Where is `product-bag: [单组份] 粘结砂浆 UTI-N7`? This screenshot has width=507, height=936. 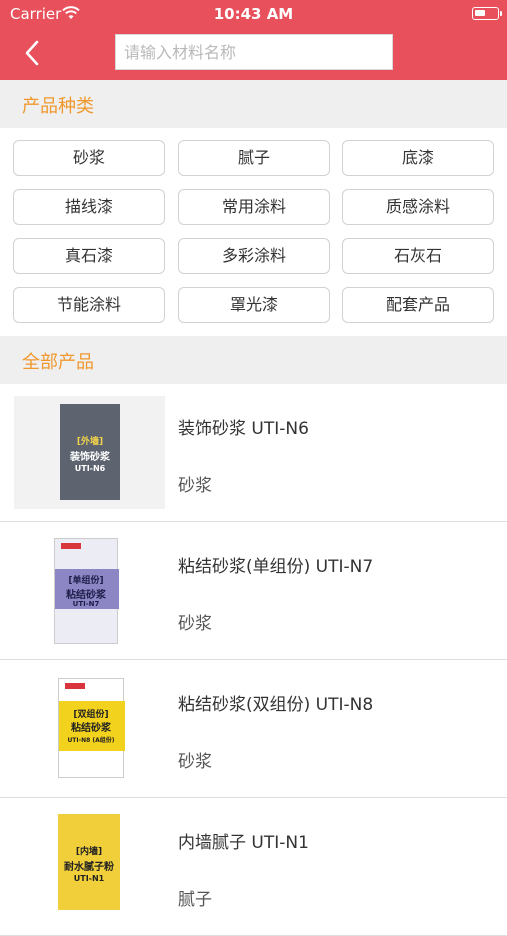 product-bag: [单组份] 粘结砂浆 UTI-N7 is located at coordinates (86, 591).